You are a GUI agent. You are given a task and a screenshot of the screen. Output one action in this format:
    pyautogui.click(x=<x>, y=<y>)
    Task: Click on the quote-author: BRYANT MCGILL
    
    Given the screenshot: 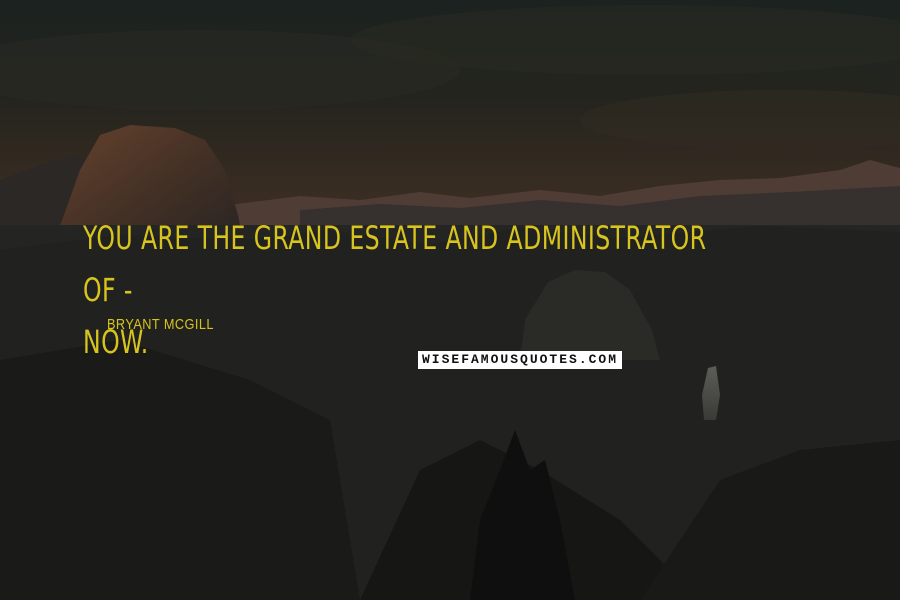 What is the action you would take?
    pyautogui.click(x=160, y=324)
    